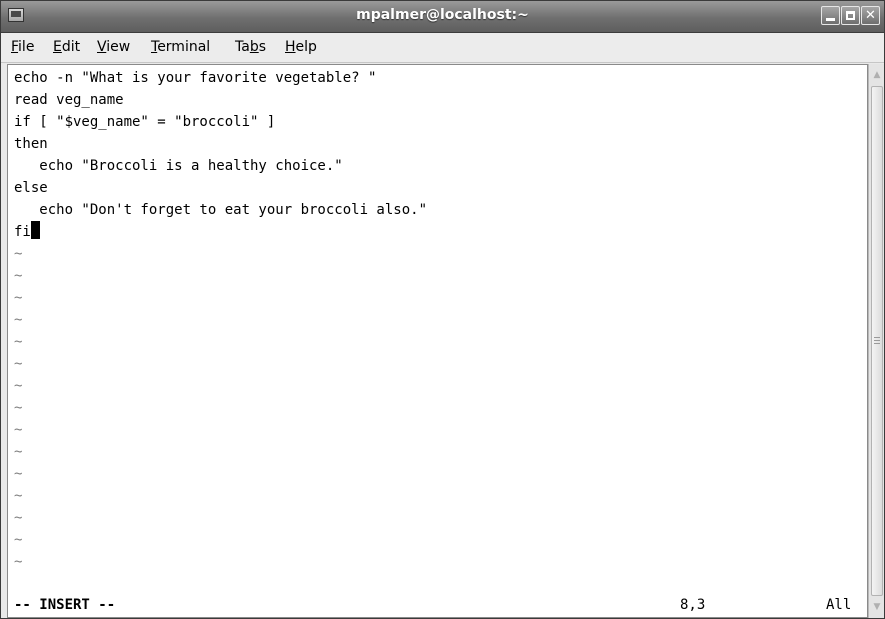 This screenshot has height=619, width=885. I want to click on title-bar: mpalmer@localhost:~ ✕, so click(442, 17).